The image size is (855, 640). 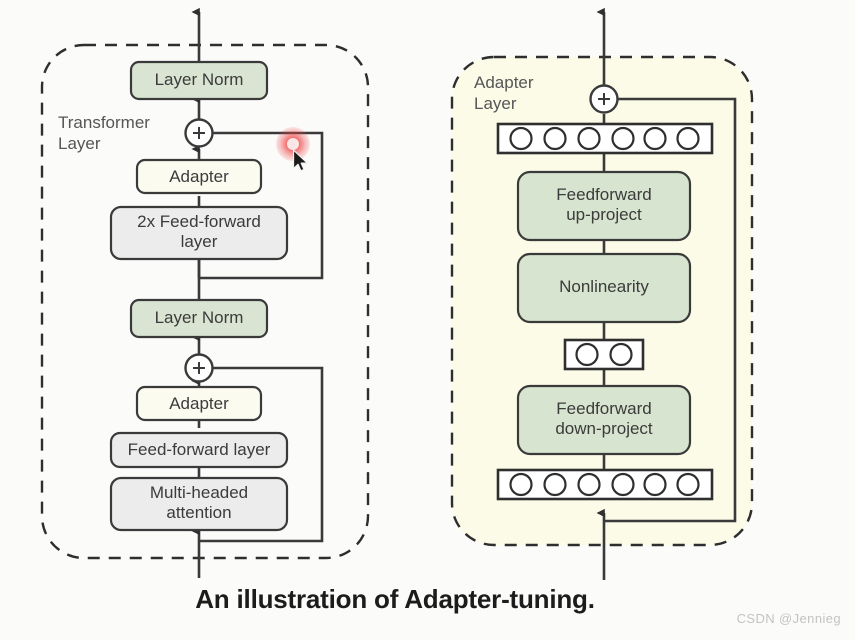 I want to click on block-layer-norm-bottom, so click(x=199, y=318).